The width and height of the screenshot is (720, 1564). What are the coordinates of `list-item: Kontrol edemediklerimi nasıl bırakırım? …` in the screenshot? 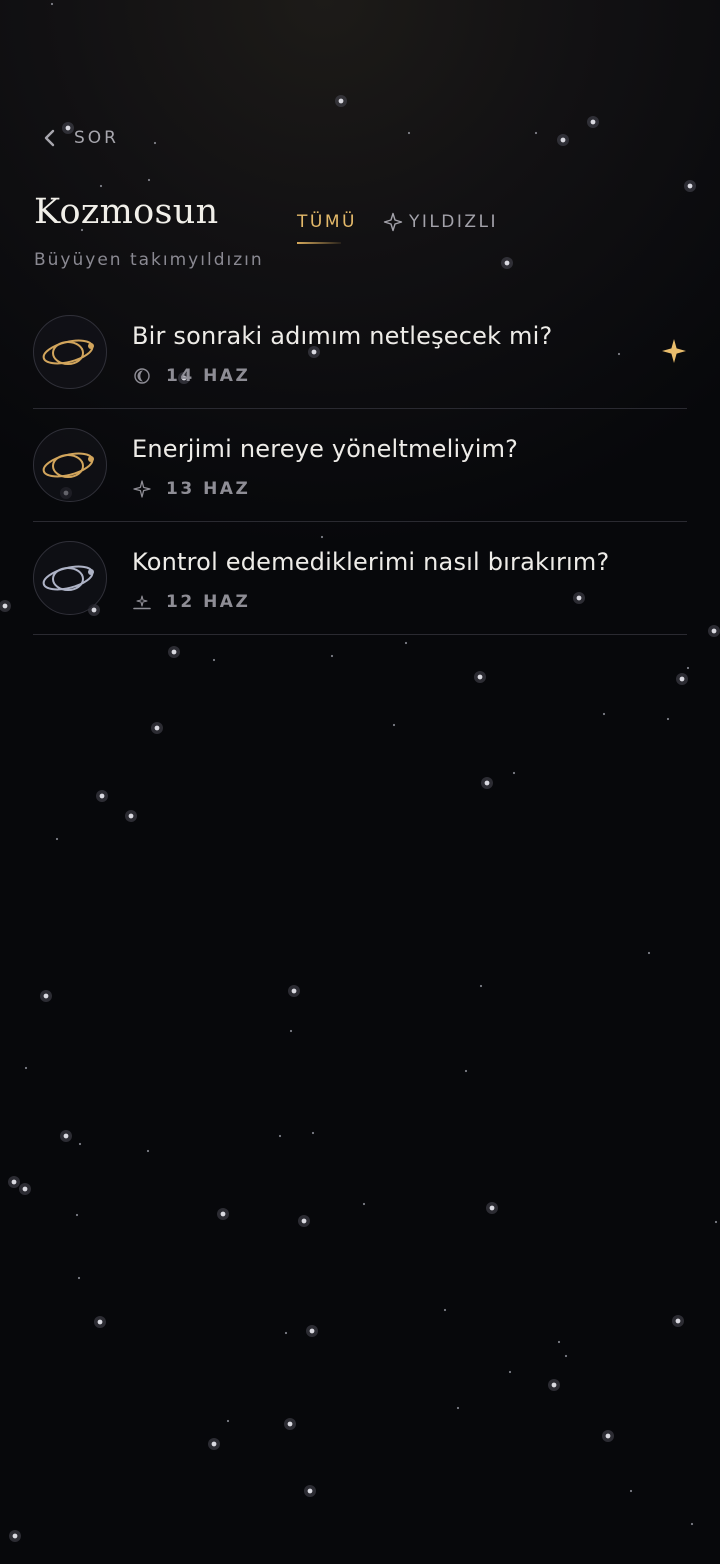 It's located at (360, 578).